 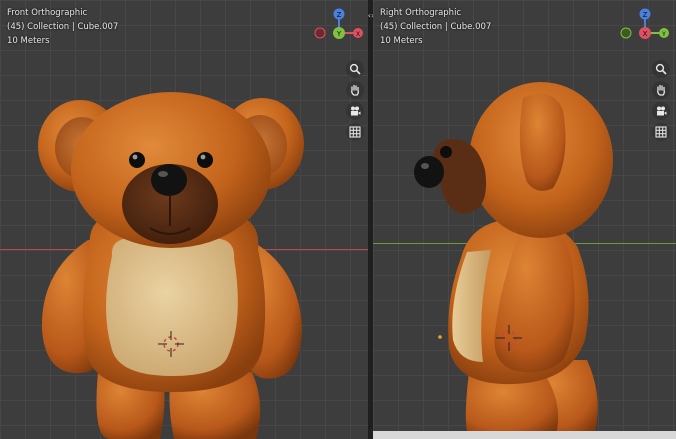 I want to click on viewport-tools-right, so click(x=662, y=102).